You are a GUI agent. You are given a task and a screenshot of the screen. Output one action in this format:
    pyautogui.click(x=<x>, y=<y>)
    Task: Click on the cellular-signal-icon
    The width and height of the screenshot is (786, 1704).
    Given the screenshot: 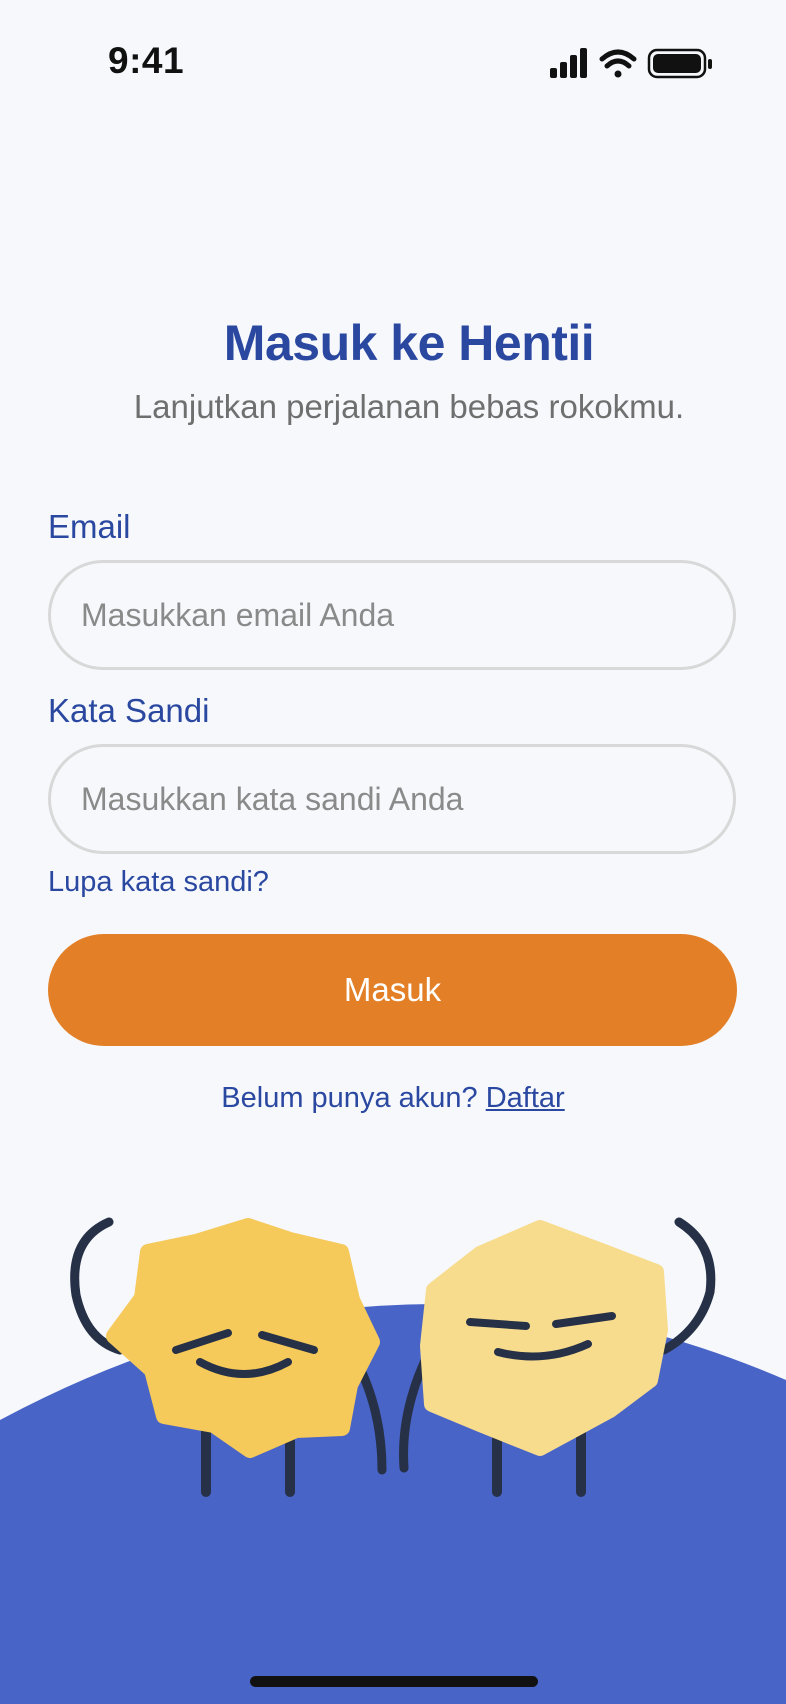 What is the action you would take?
    pyautogui.click(x=568, y=63)
    